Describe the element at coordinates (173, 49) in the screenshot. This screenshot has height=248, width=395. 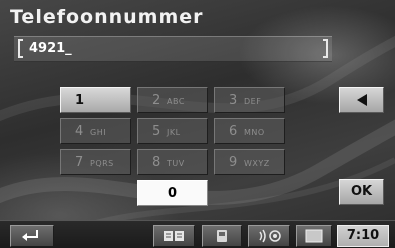
I see `phone-number-field: 4921_` at that location.